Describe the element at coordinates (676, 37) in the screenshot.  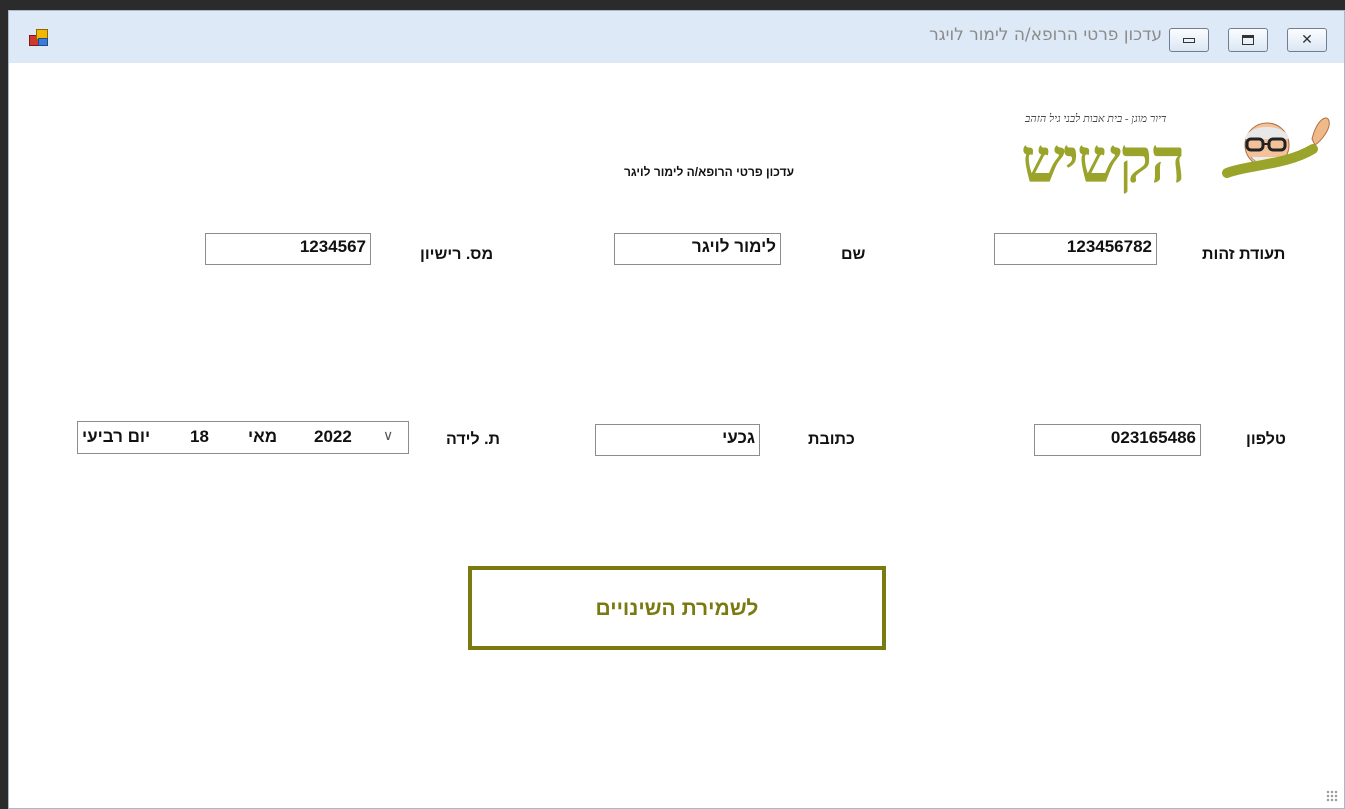
I see `title-bar: עדכון פרטי הרופא/ה לימור לויגר ✕` at that location.